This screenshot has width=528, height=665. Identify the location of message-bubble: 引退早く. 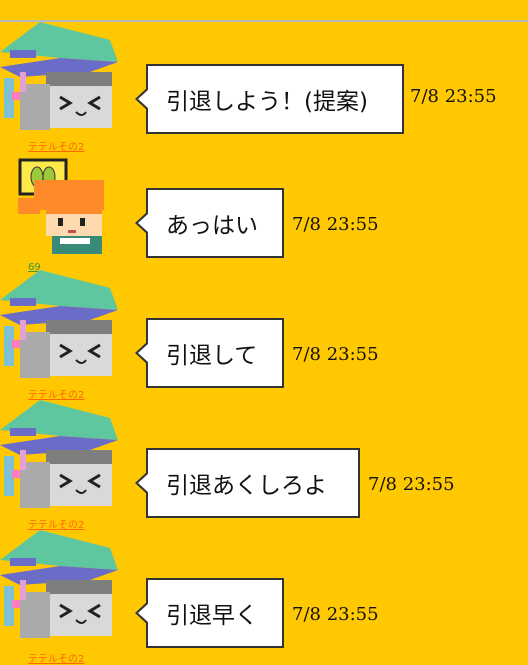
(209, 613).